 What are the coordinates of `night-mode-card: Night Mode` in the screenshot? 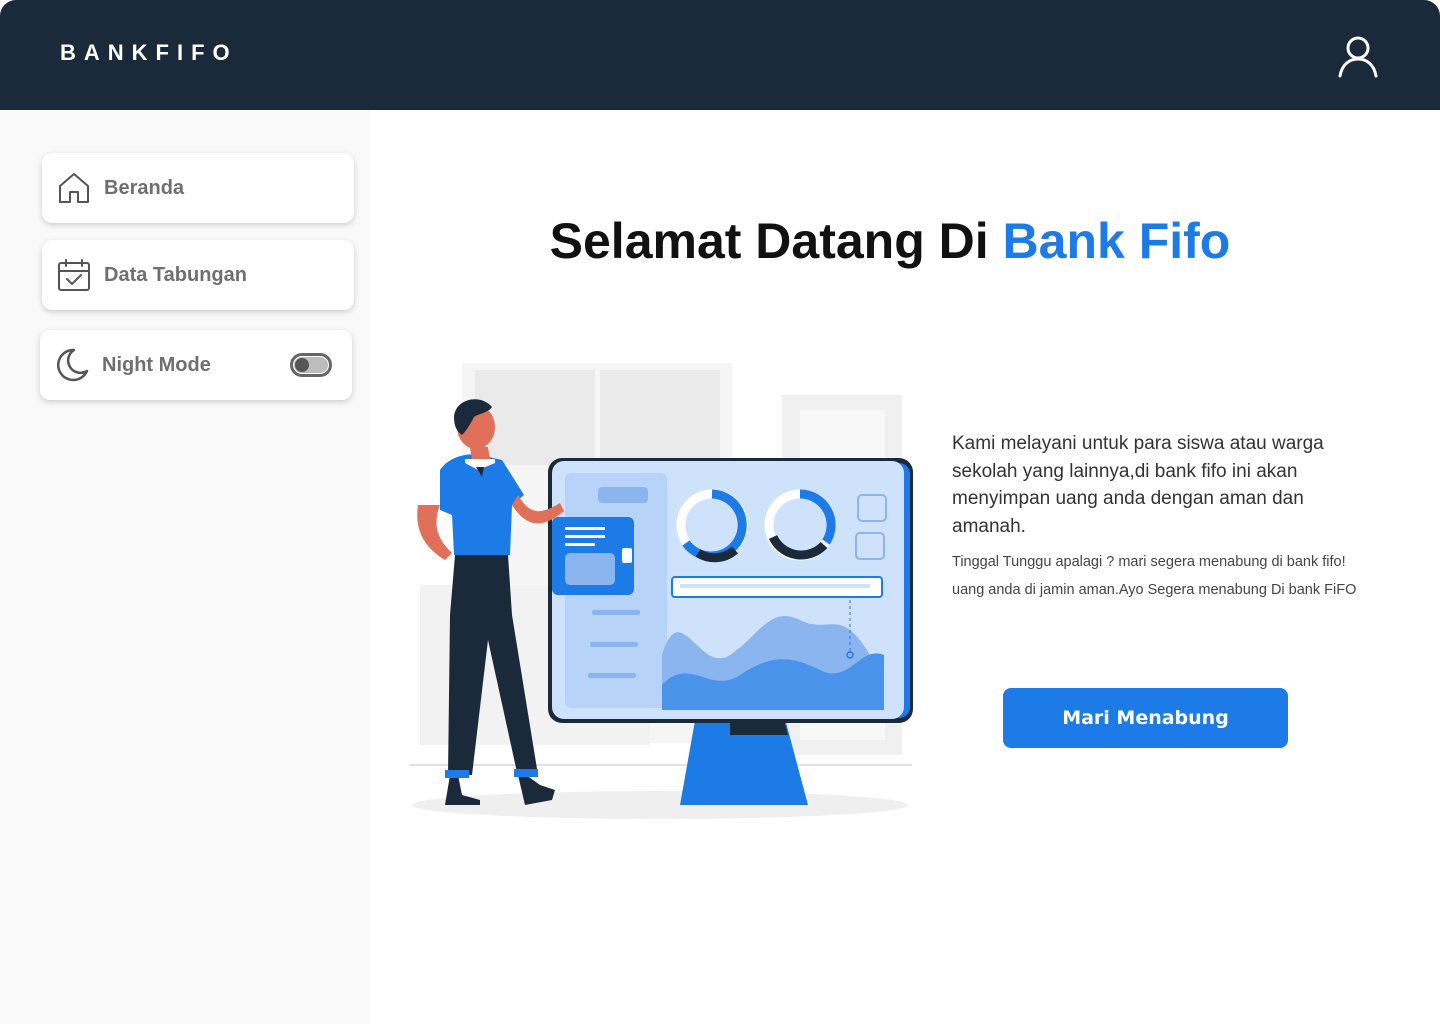 It's located at (196, 365).